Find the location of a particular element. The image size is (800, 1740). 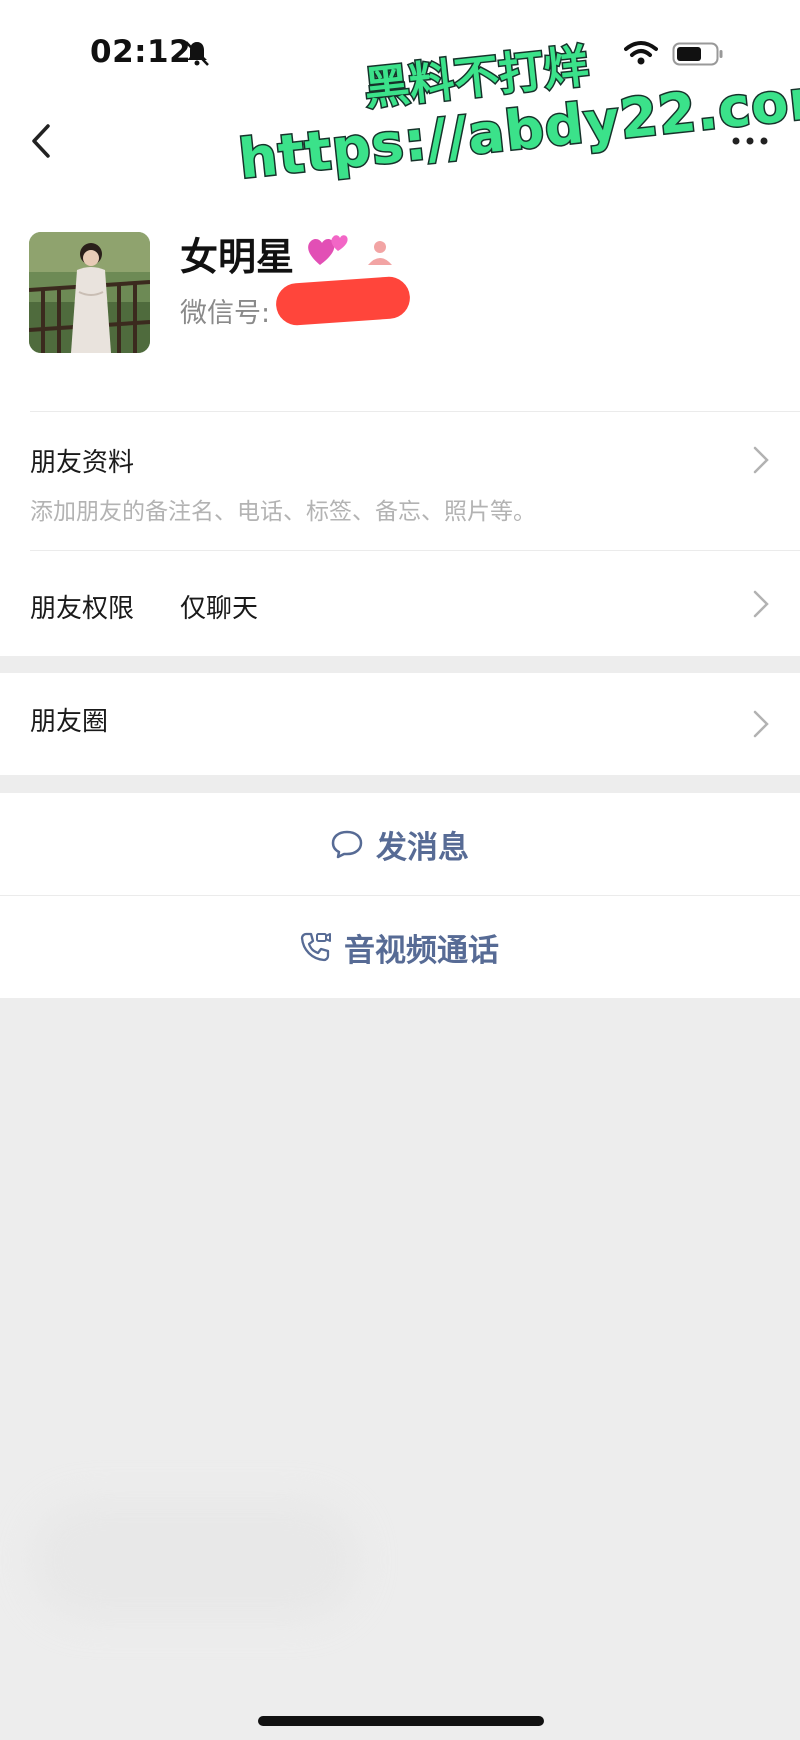

contact-name: 女明星 is located at coordinates (237, 257).